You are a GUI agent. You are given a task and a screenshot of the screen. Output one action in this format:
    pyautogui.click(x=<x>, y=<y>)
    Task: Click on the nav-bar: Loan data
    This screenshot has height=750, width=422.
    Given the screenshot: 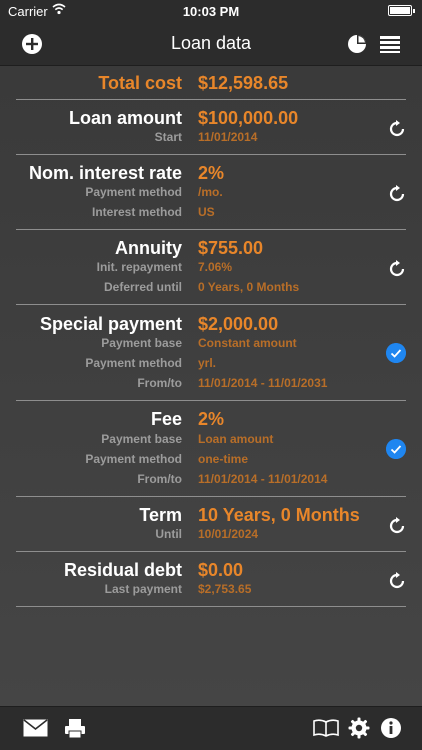 What is the action you would take?
    pyautogui.click(x=211, y=44)
    